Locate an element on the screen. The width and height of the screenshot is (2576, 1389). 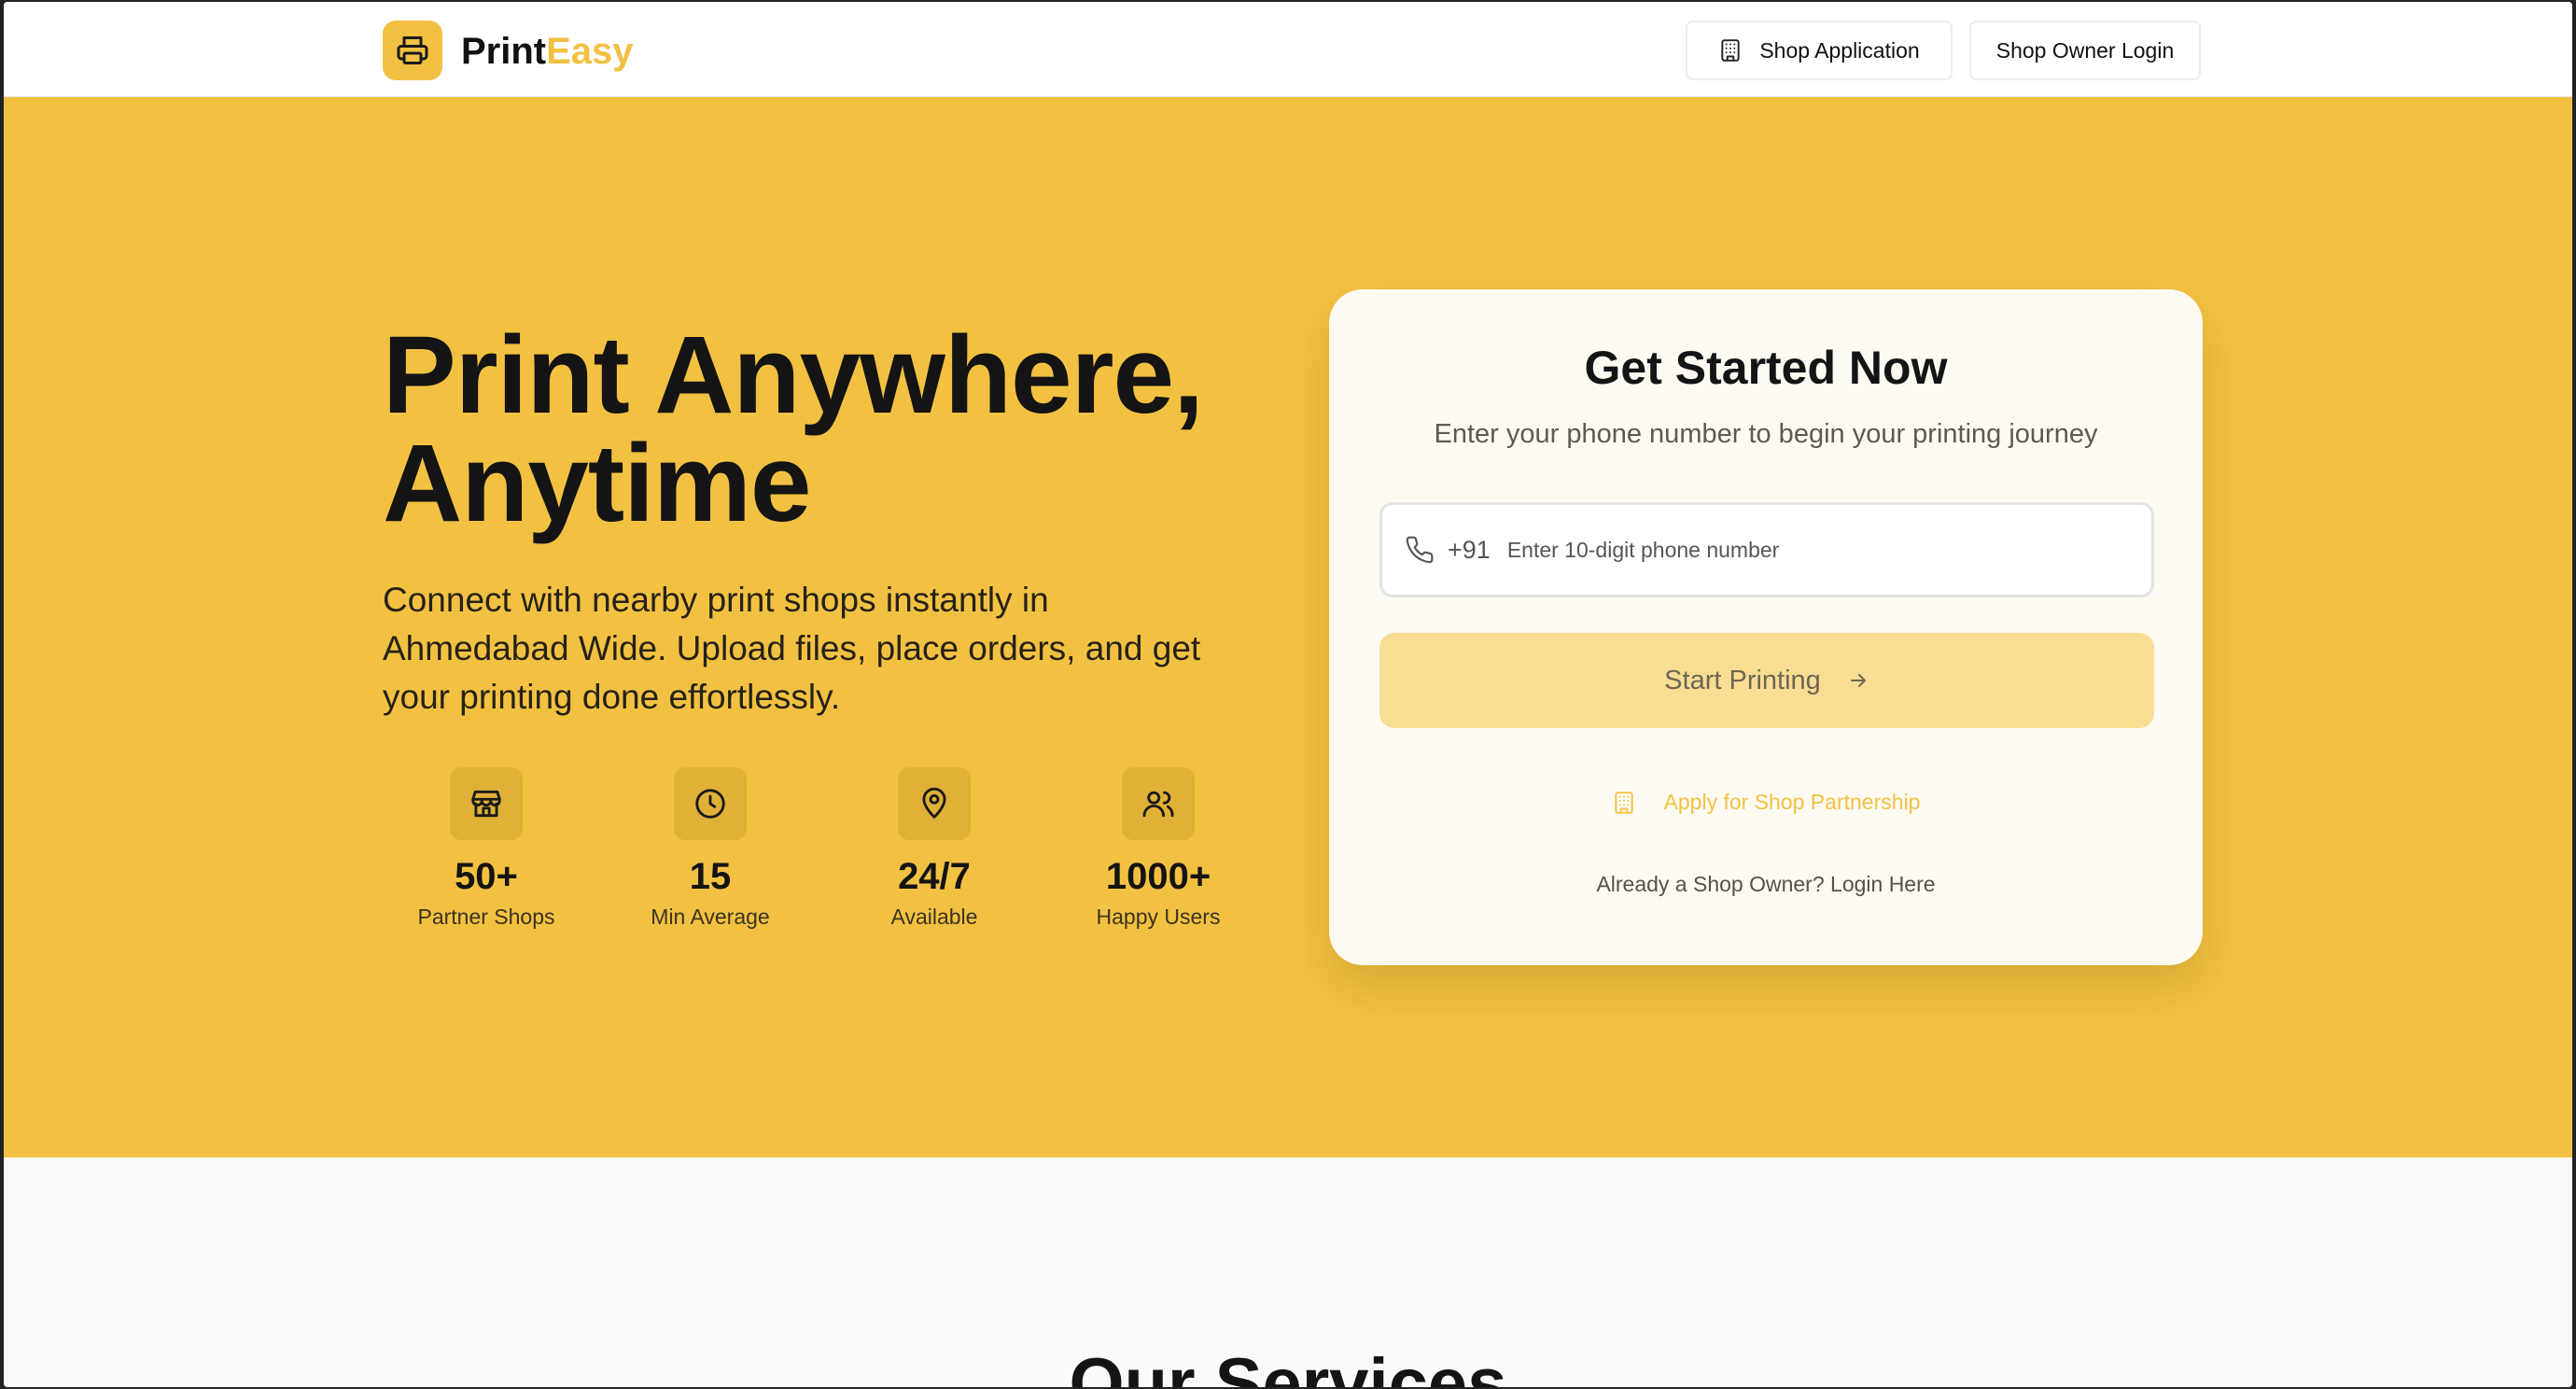
apply-shop-partnership-link: Apply for Shop Partnership is located at coordinates (1766, 803).